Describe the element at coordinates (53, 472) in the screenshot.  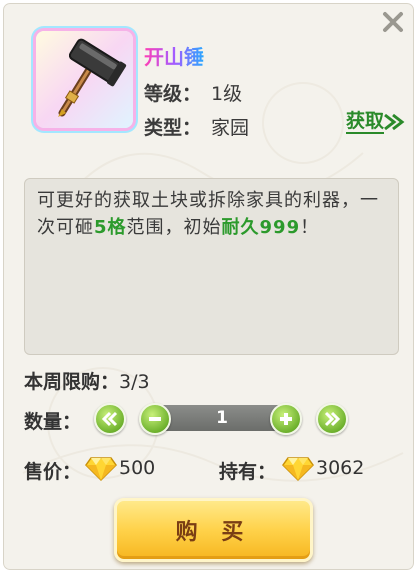
I see `price-label: 售价：` at that location.